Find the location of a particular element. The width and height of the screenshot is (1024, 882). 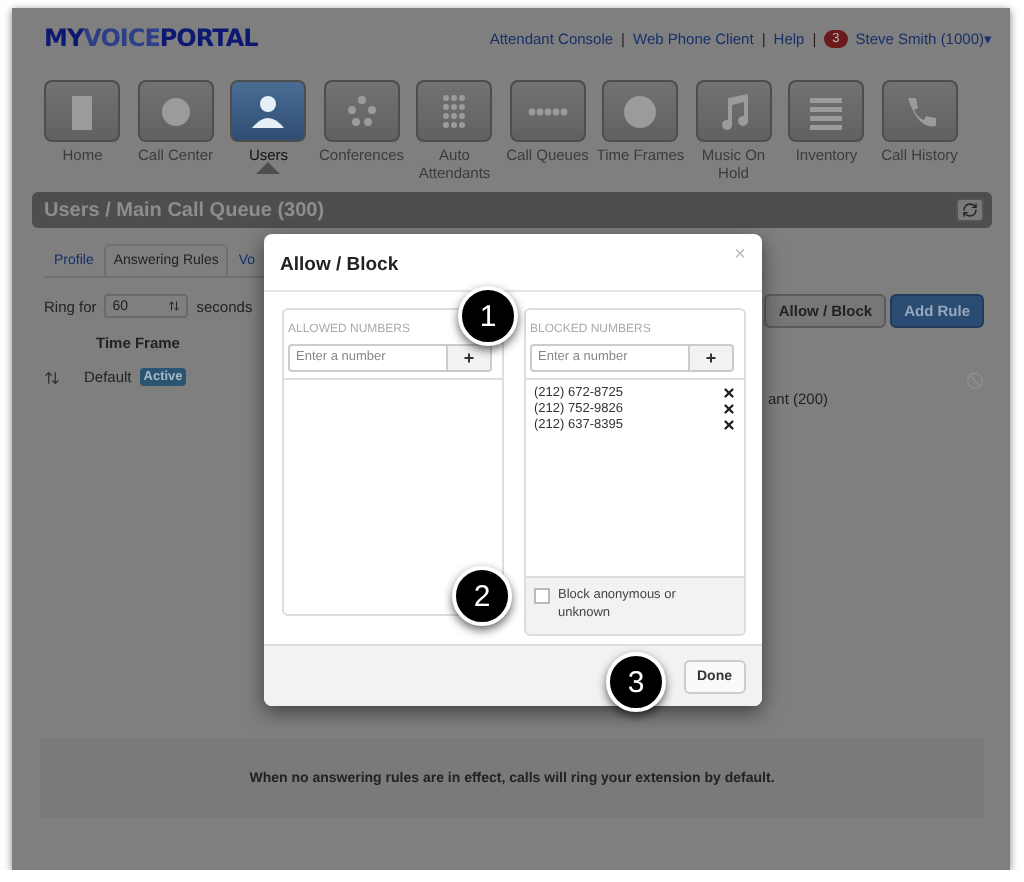

pointer-icon is located at coordinates (268, 168).